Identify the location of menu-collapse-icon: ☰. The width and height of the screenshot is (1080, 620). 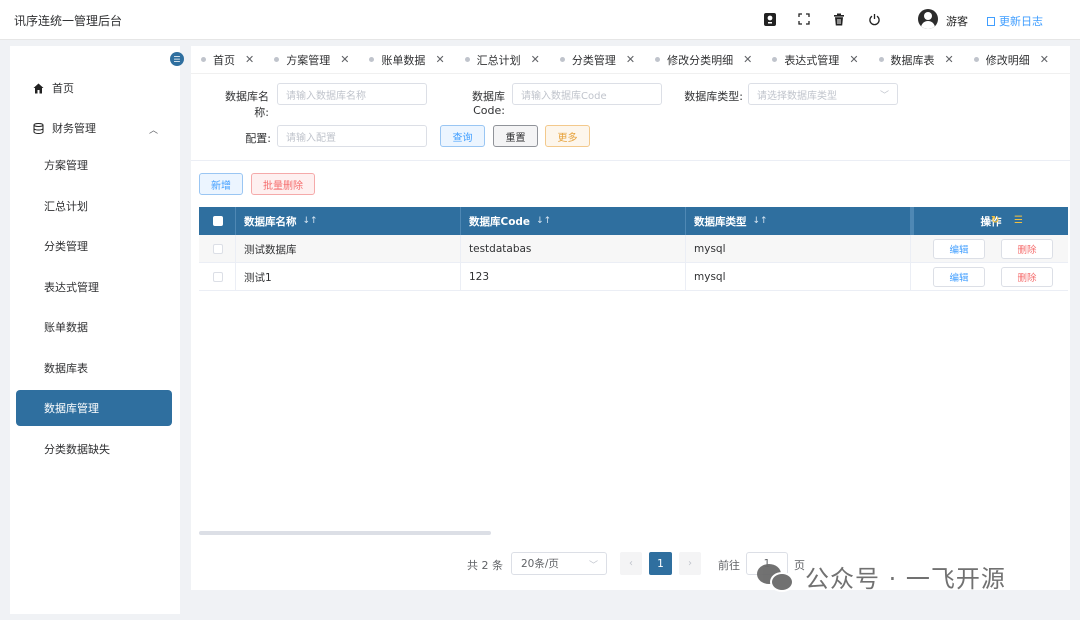
(177, 59).